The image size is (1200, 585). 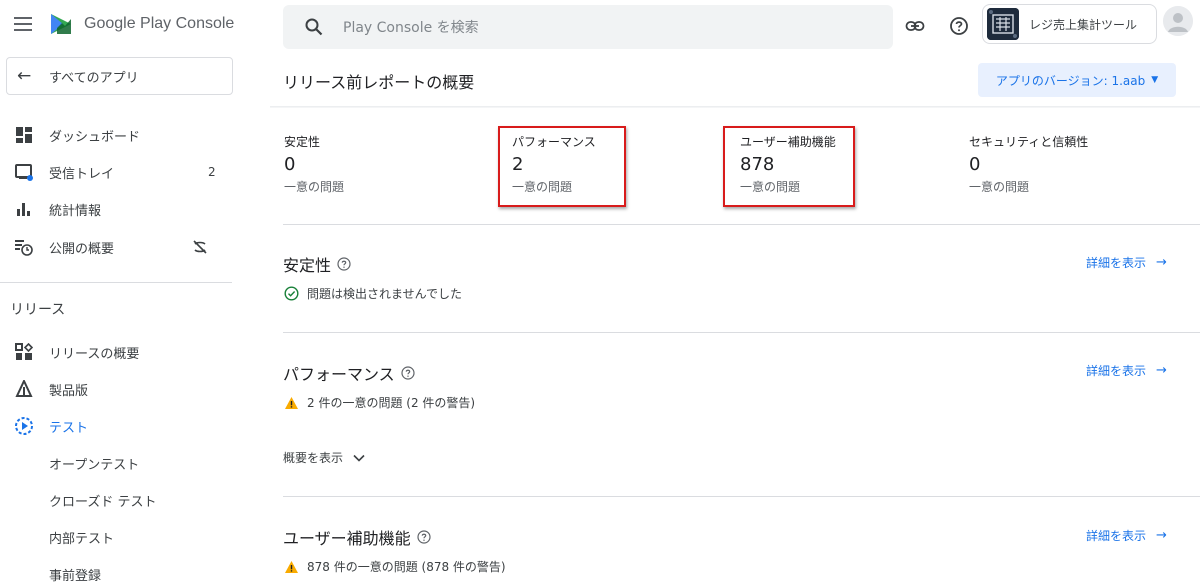 What do you see at coordinates (122, 537) in the screenshot?
I see `sidebar-item-internal-testing: 内部テスト` at bounding box center [122, 537].